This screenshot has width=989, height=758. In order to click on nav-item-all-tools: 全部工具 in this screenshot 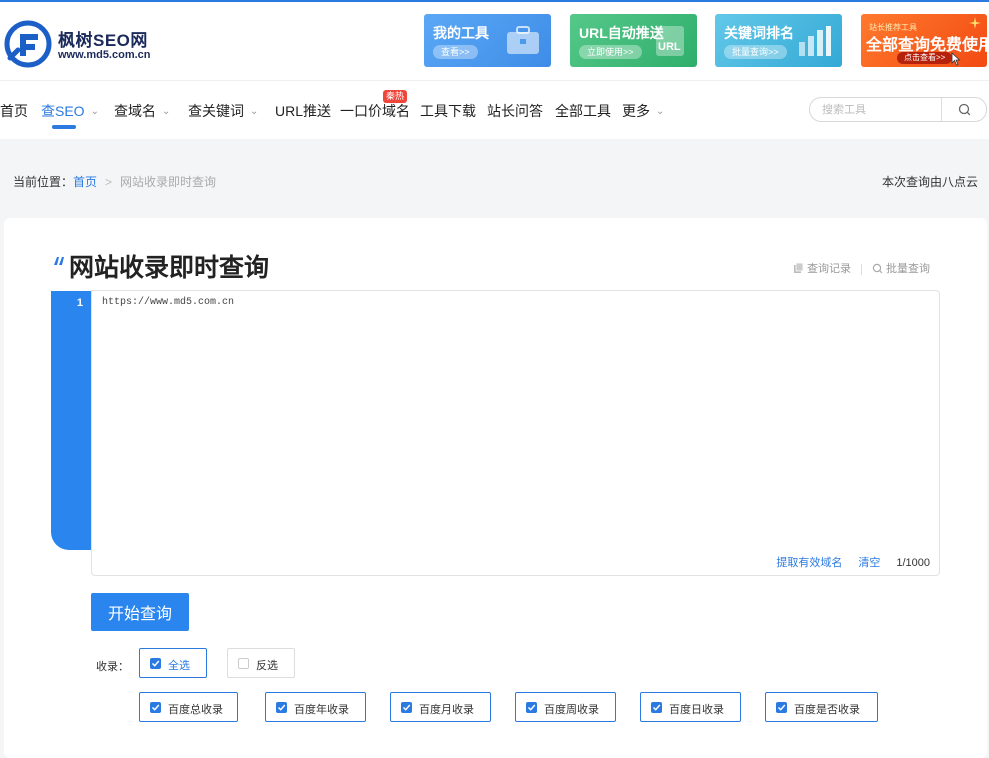, I will do `click(583, 111)`.